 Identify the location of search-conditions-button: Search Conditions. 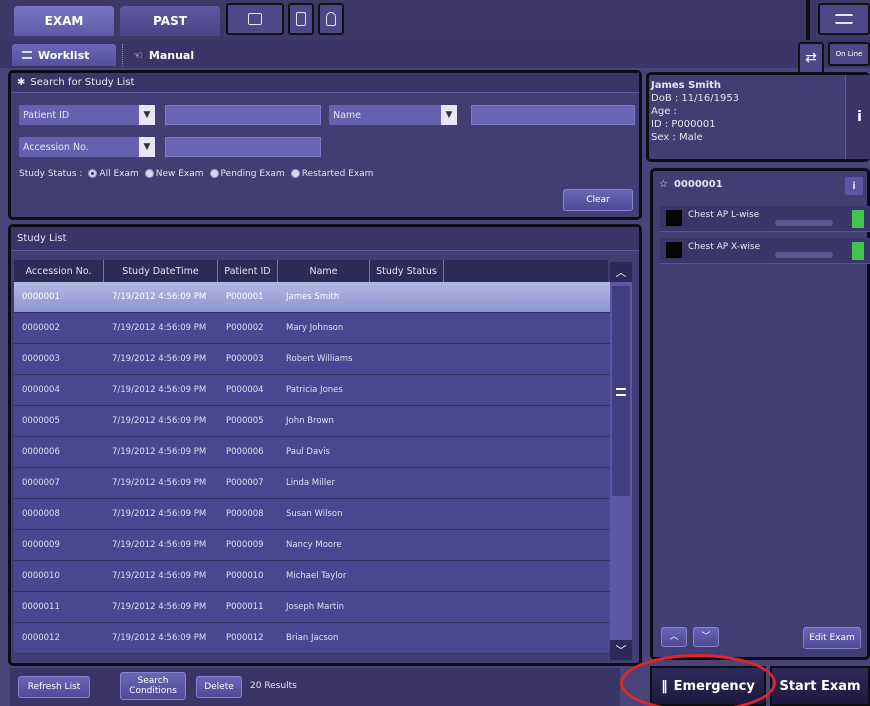
(153, 686).